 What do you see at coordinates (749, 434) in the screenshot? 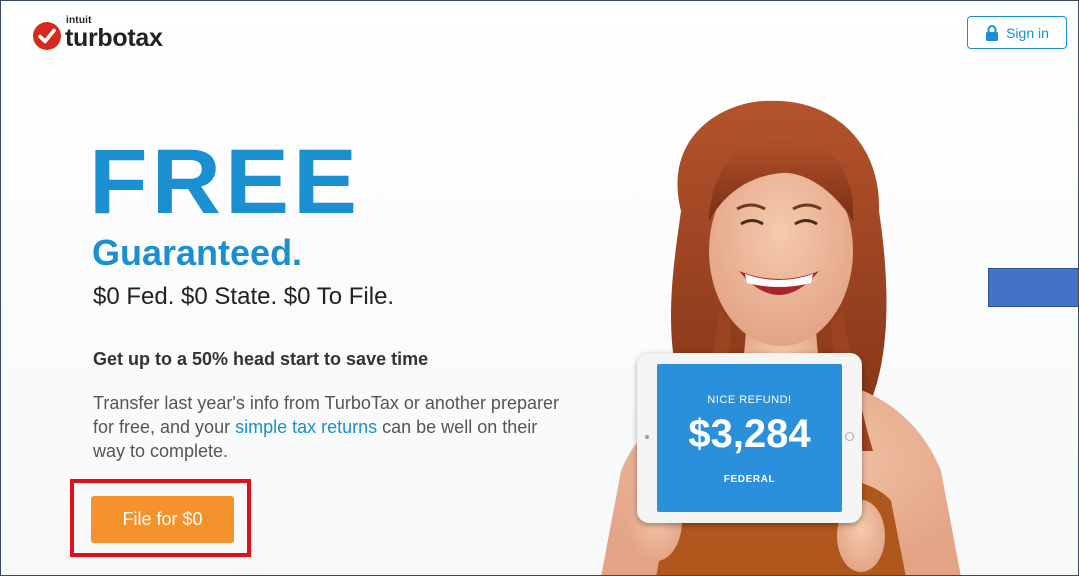
I see `refund-amount: $3,284` at bounding box center [749, 434].